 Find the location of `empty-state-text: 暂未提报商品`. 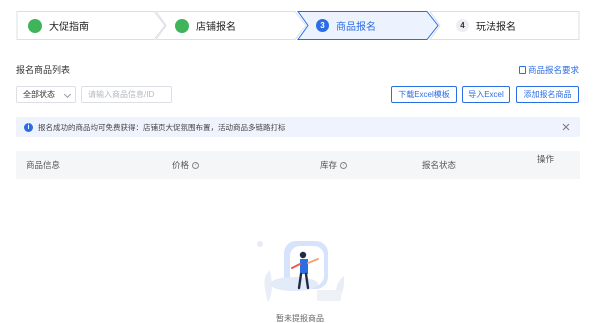

empty-state-text: 暂未提报商品 is located at coordinates (300, 318).